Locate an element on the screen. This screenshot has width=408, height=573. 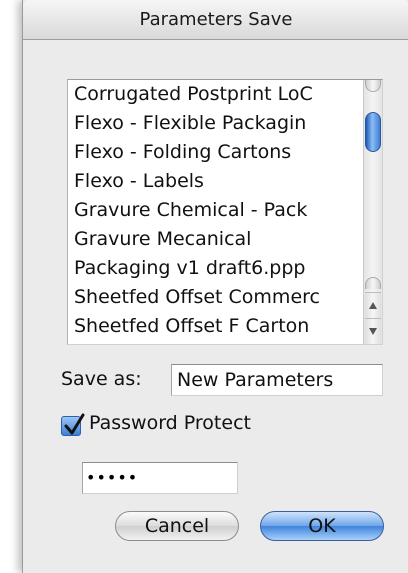
password-protect-label: Password Protect is located at coordinates (170, 423).